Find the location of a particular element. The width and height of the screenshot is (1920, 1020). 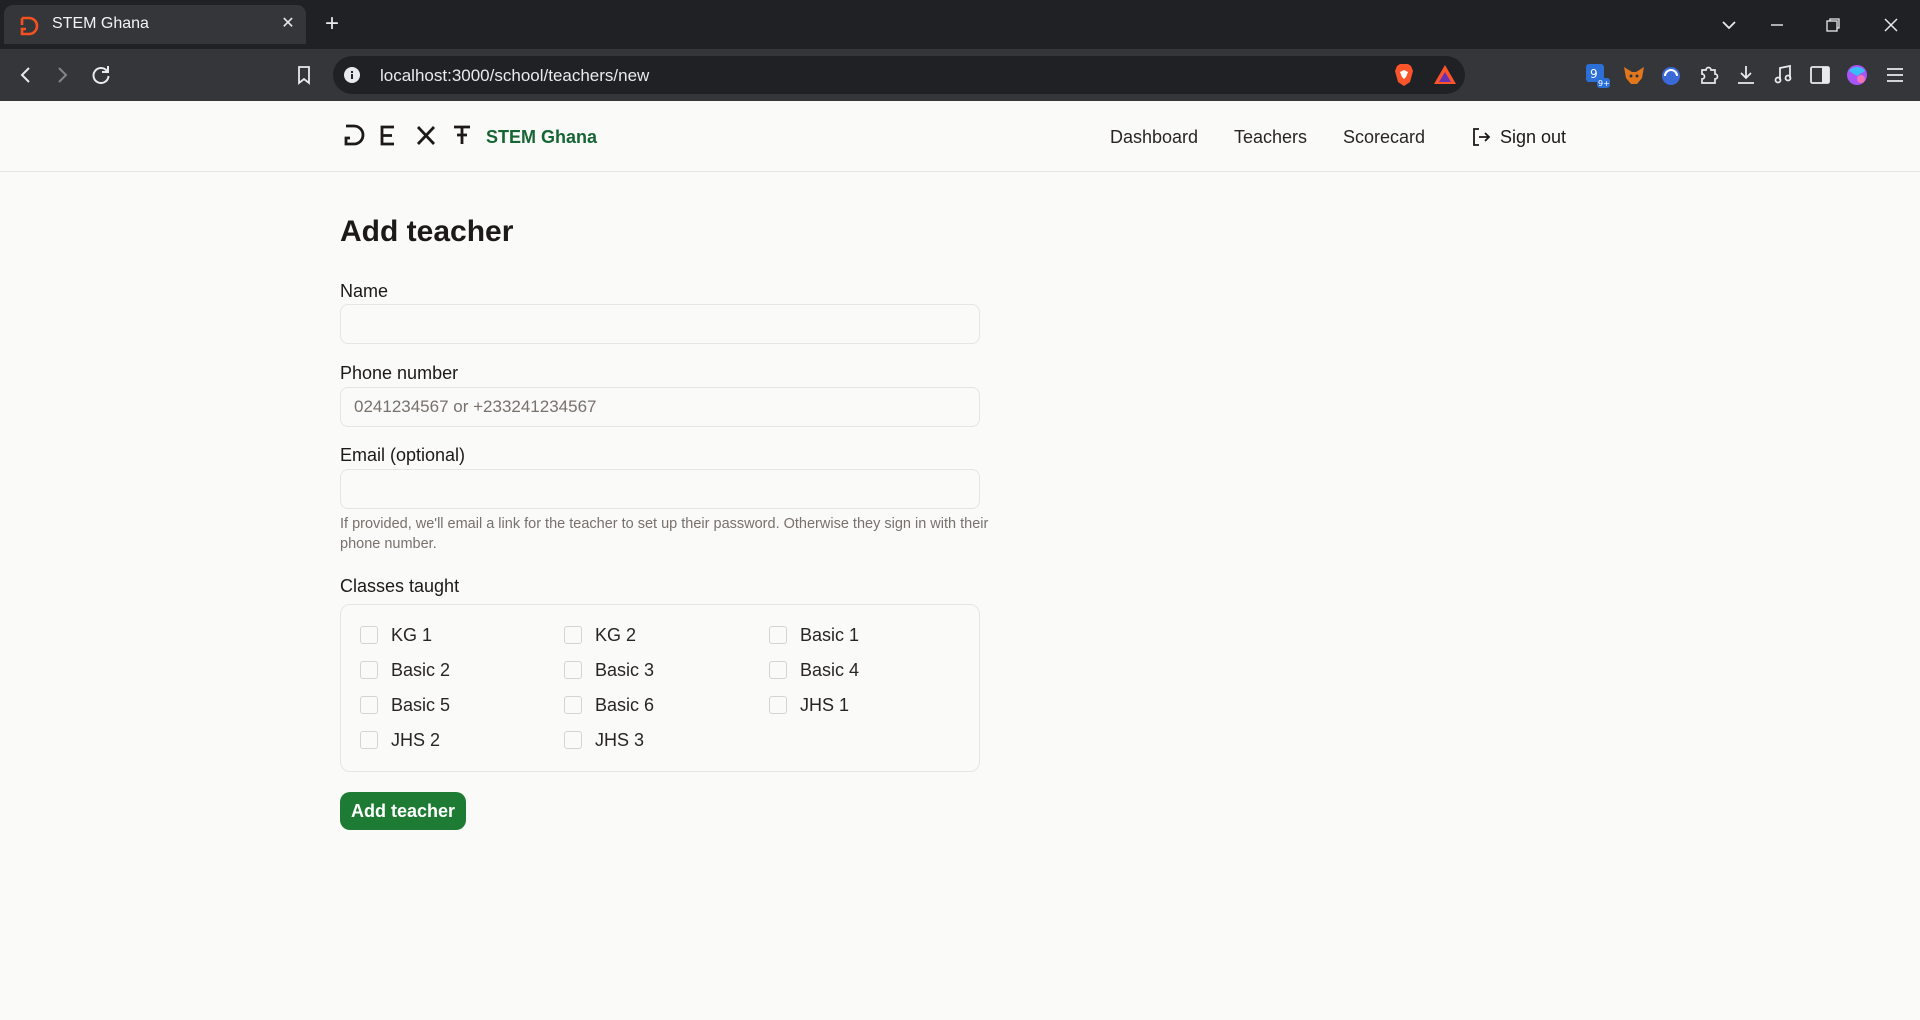

nav-dashboard: Dashboard is located at coordinates (1154, 137).